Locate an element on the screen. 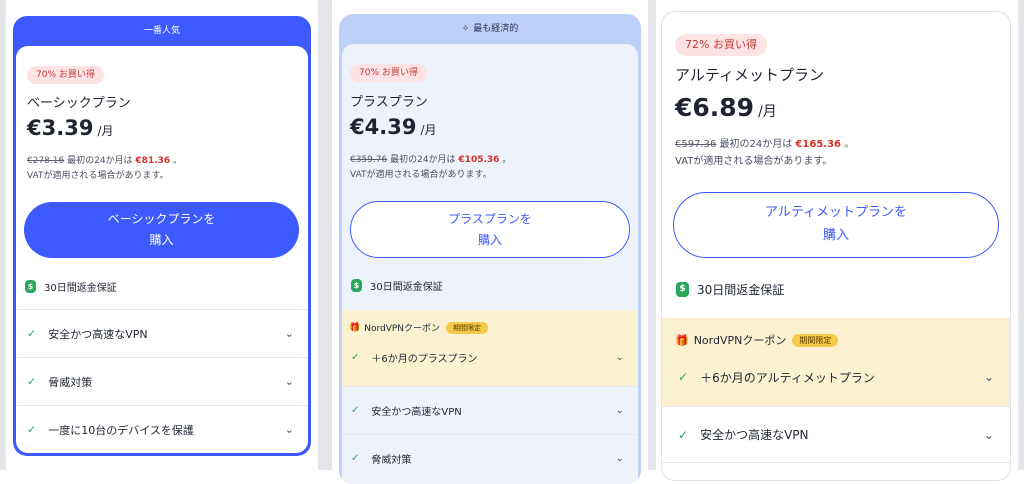 The height and width of the screenshot is (484, 1024). plan-name: アルティメットプラン is located at coordinates (749, 75).